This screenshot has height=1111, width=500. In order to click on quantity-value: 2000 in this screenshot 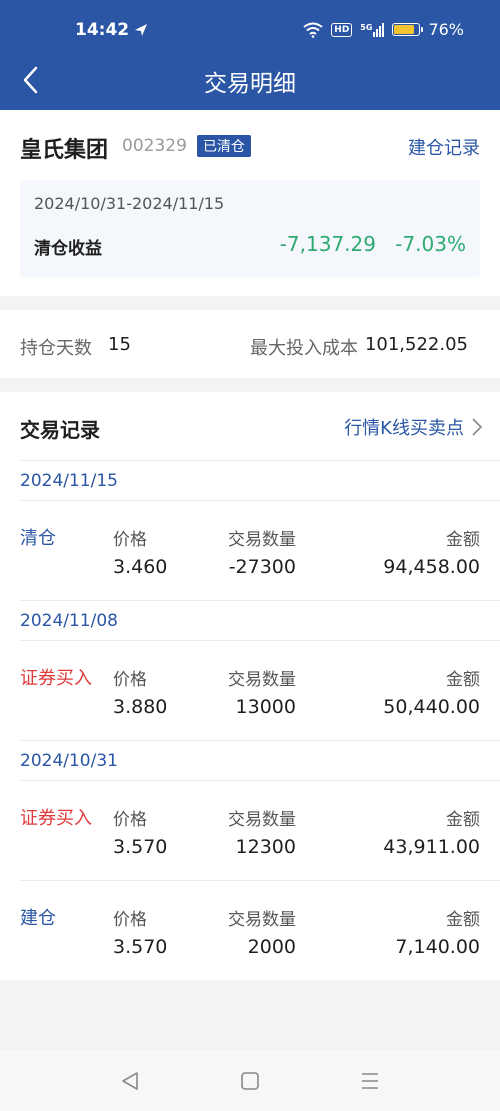, I will do `click(271, 947)`.